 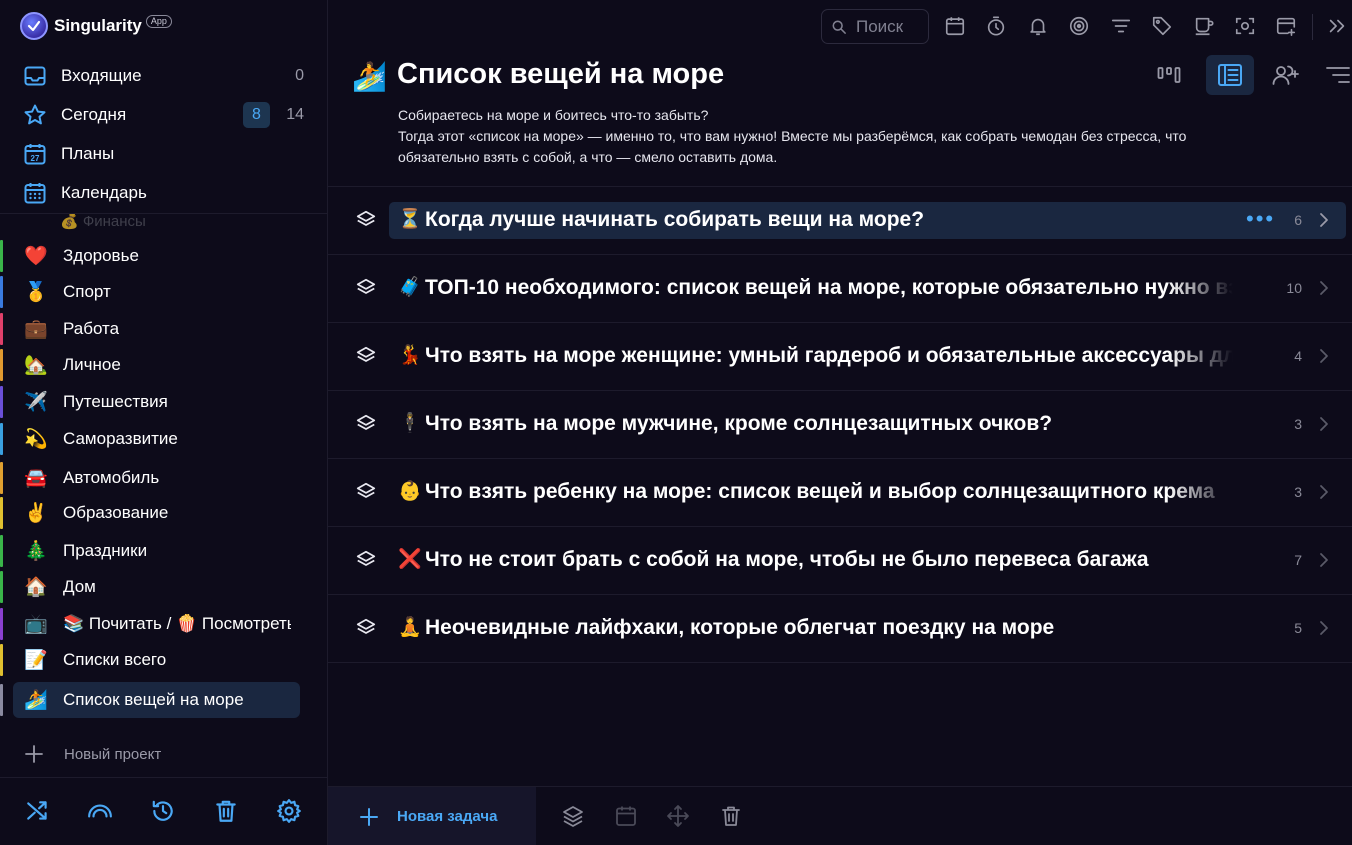 What do you see at coordinates (163, 811) in the screenshot?
I see `history-icon` at bounding box center [163, 811].